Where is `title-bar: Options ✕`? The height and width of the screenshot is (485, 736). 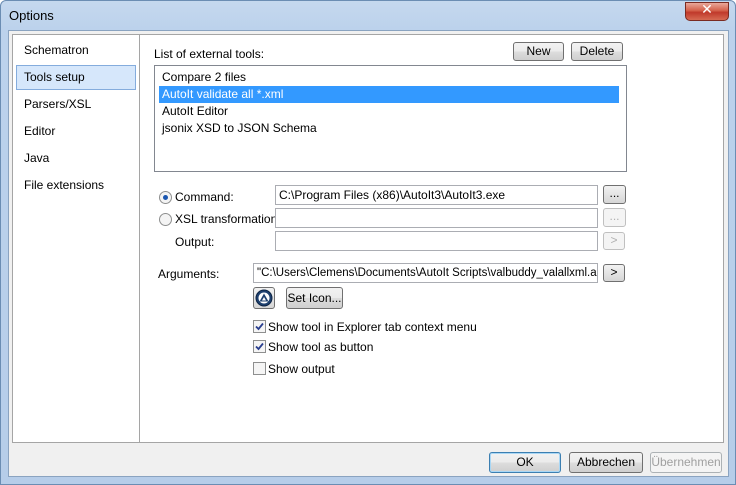
title-bar: Options ✕ is located at coordinates (368, 15).